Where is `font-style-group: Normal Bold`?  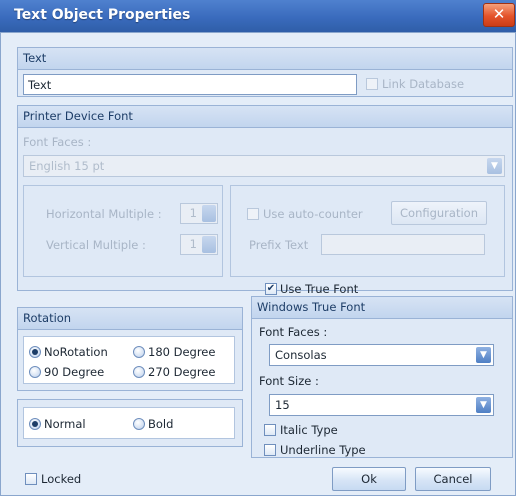 font-style-group: Normal Bold is located at coordinates (130, 423).